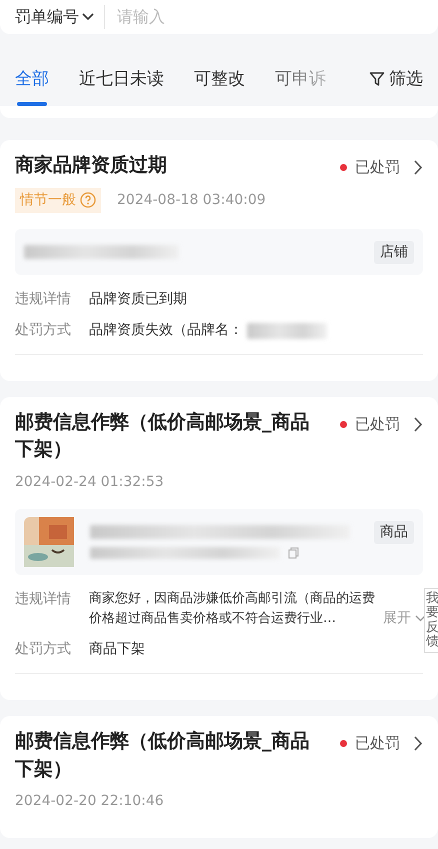 The width and height of the screenshot is (438, 849). I want to click on severity-text: 情节一般, so click(48, 200).